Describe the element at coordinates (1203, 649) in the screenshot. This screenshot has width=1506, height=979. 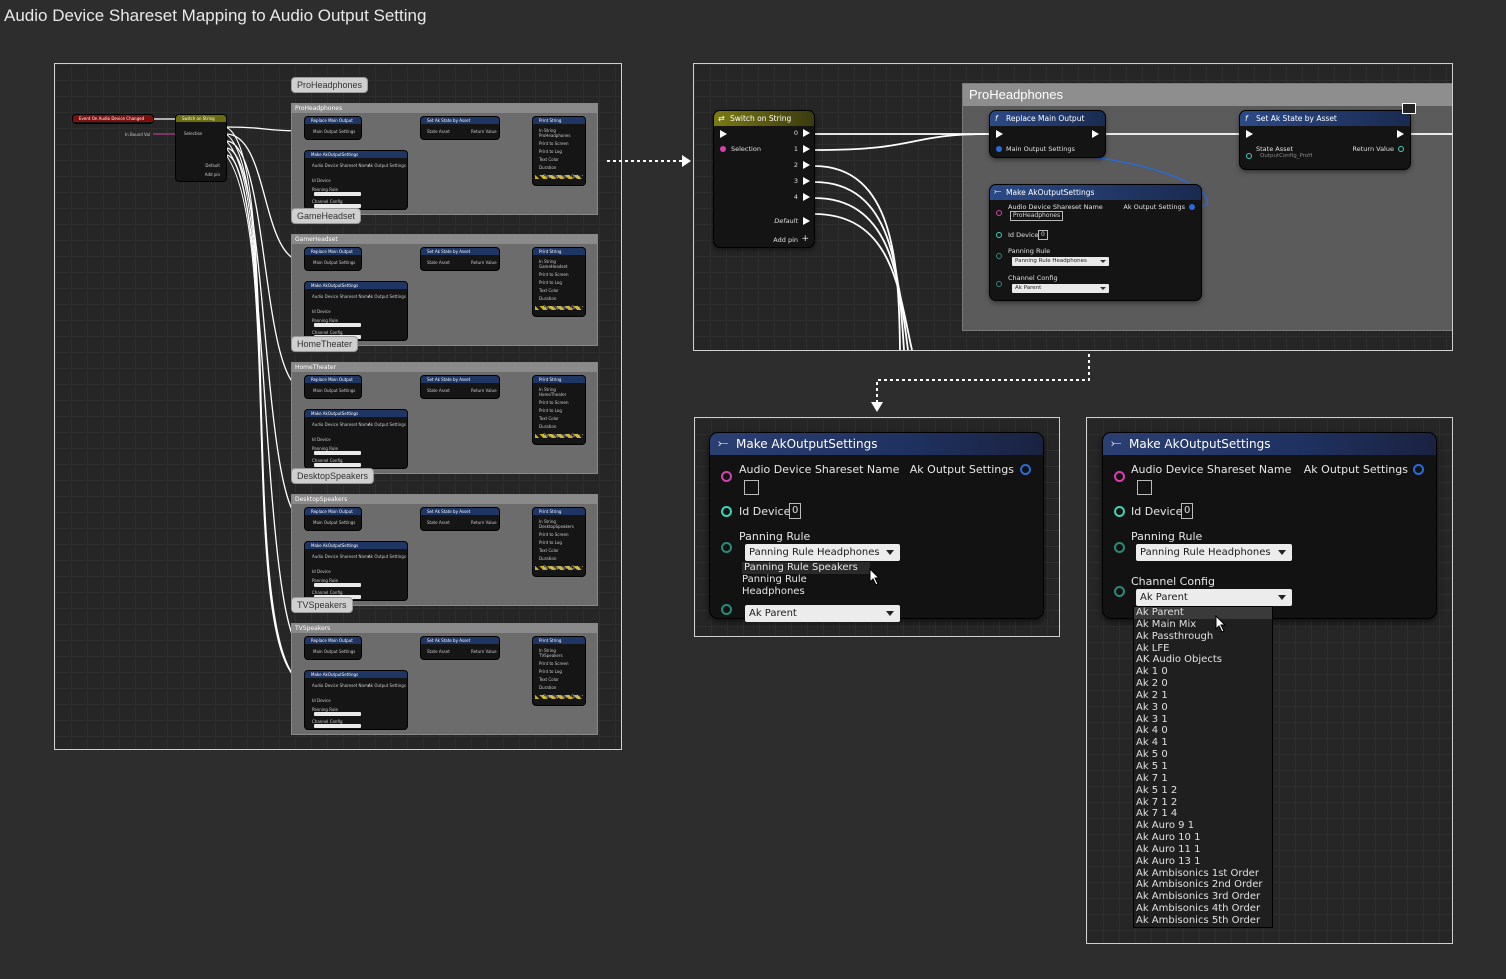
I see `channel-option: Ak LFE` at that location.